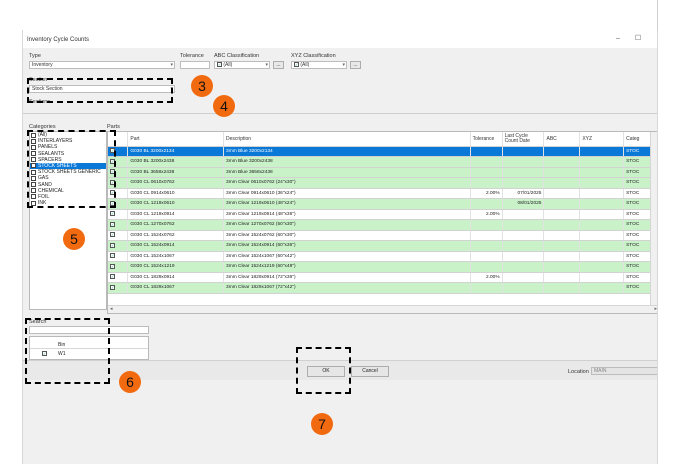  I want to click on step-marker-6: 6, so click(130, 382).